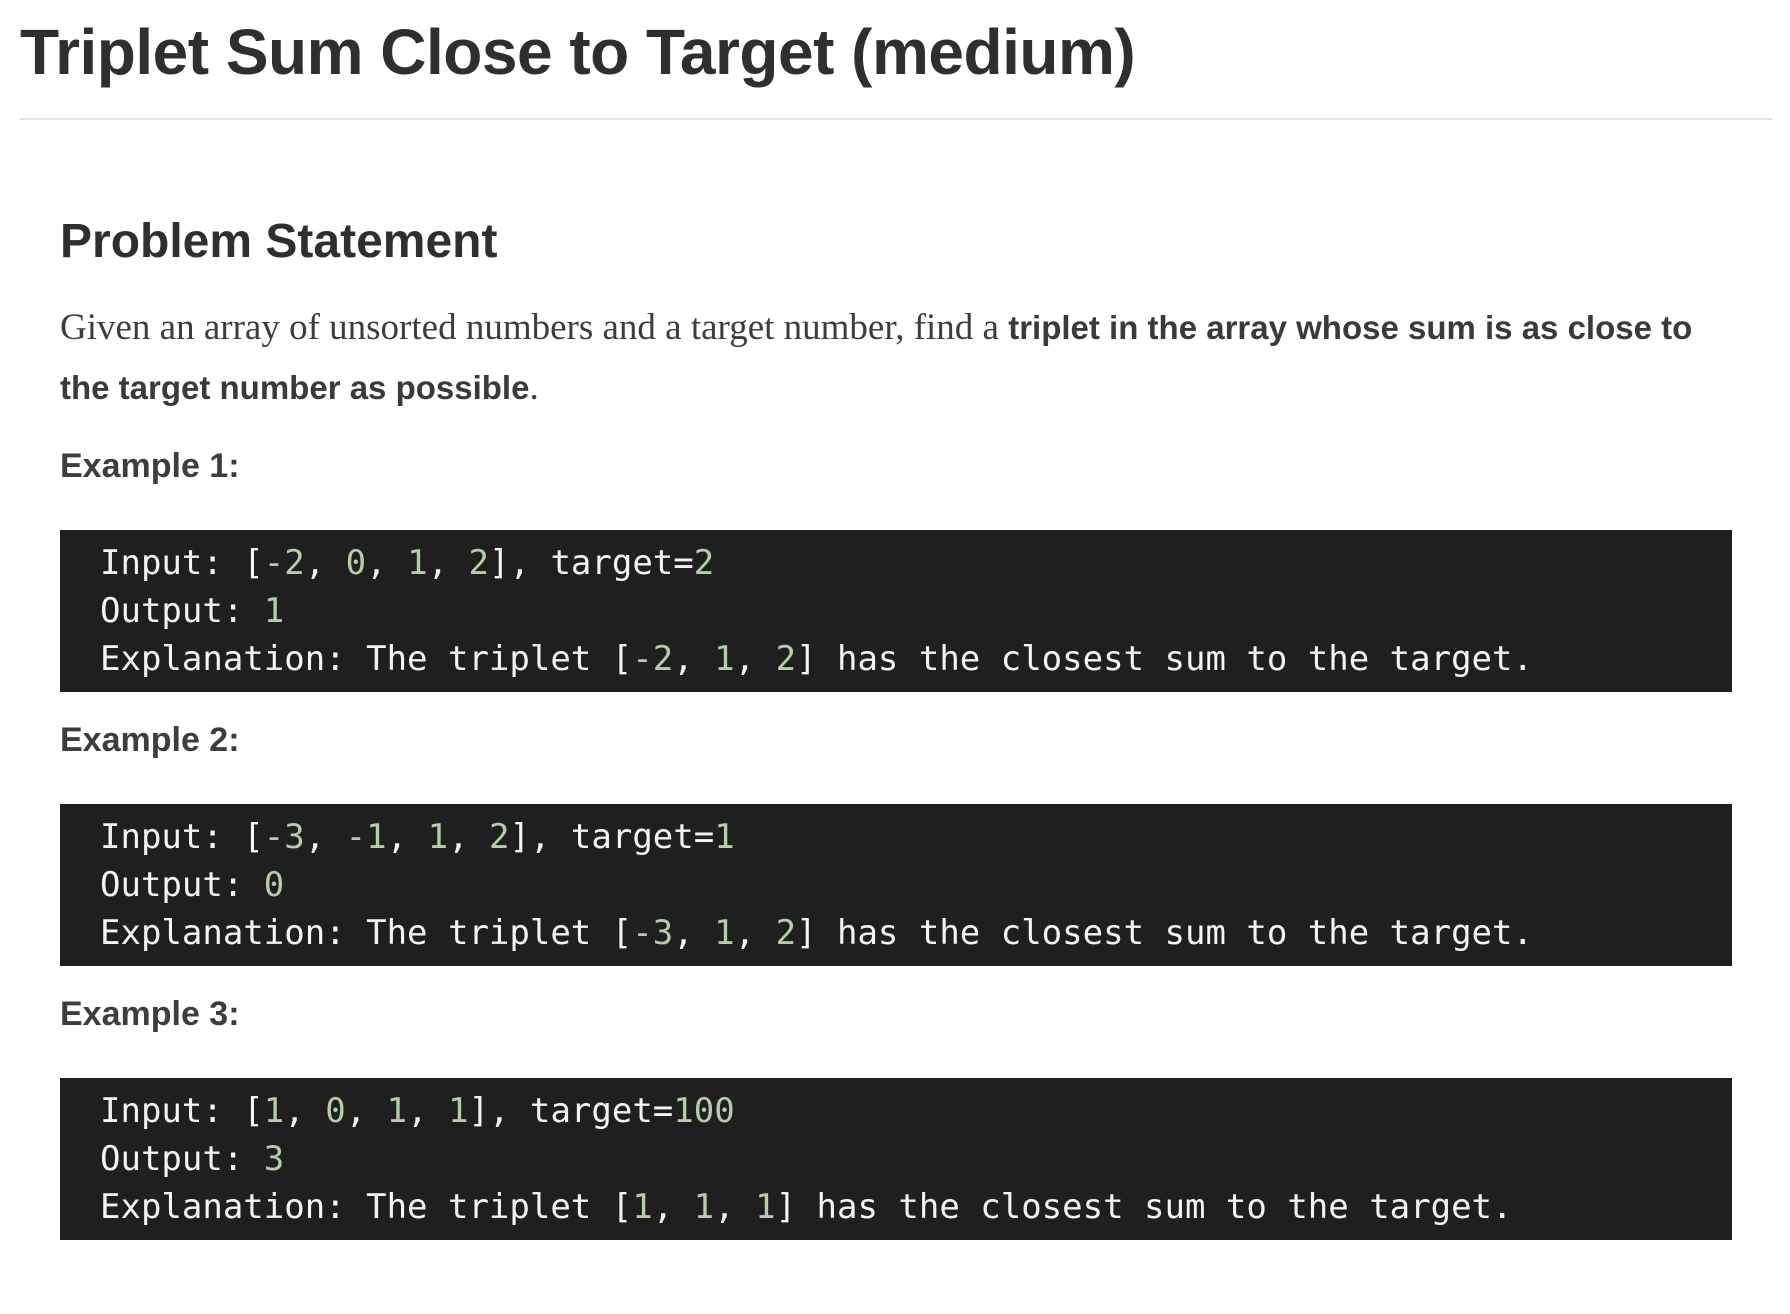  What do you see at coordinates (704, 1111) in the screenshot?
I see `number-literal: 100` at bounding box center [704, 1111].